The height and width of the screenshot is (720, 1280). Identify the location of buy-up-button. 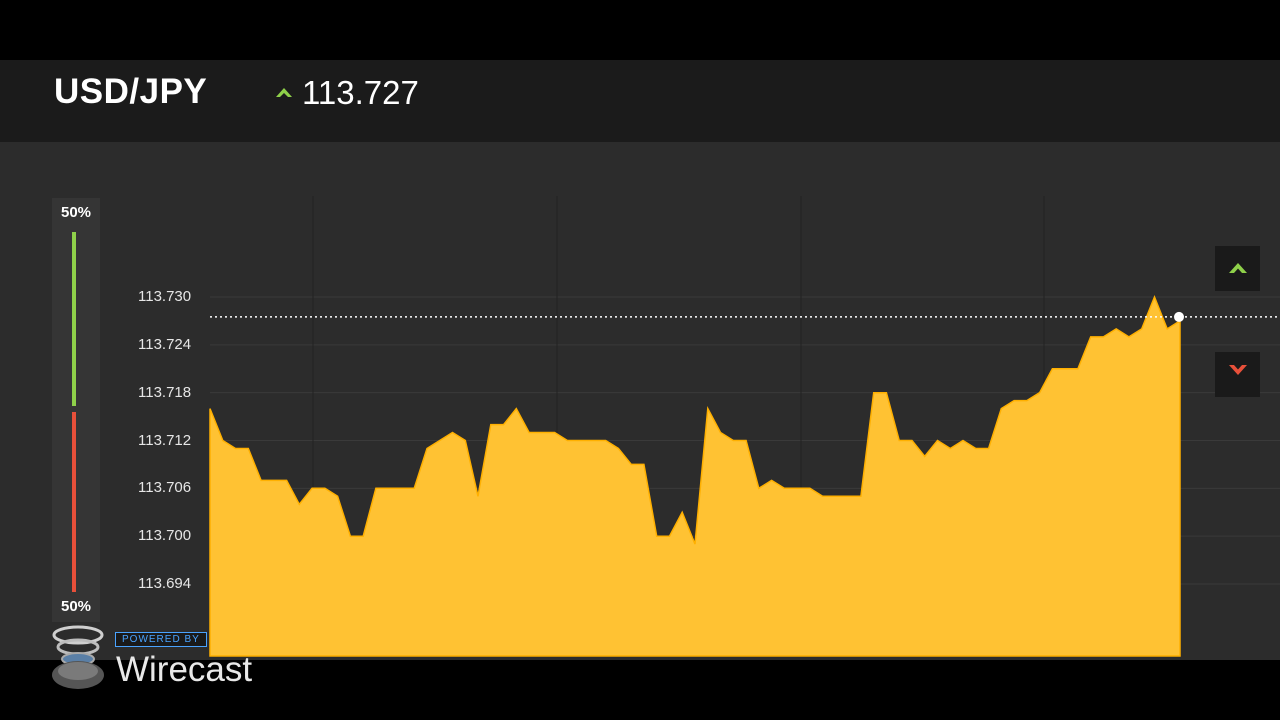
(1237, 268).